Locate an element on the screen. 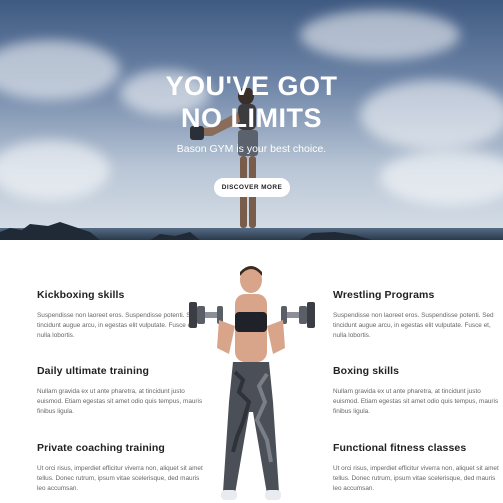 The image size is (503, 503). hero-title-line-2: NO LIMITS is located at coordinates (251, 118).